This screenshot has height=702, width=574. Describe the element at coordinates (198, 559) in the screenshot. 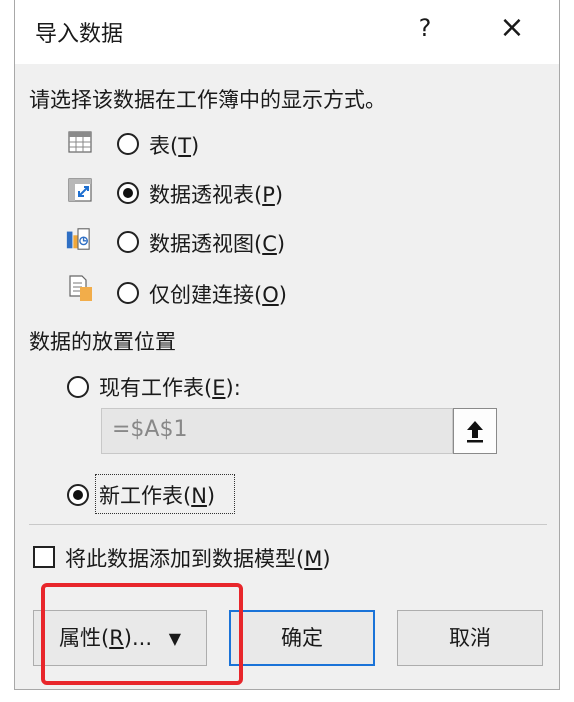

I see `data-model-label: 将此数据添加到数据模型(M)` at that location.